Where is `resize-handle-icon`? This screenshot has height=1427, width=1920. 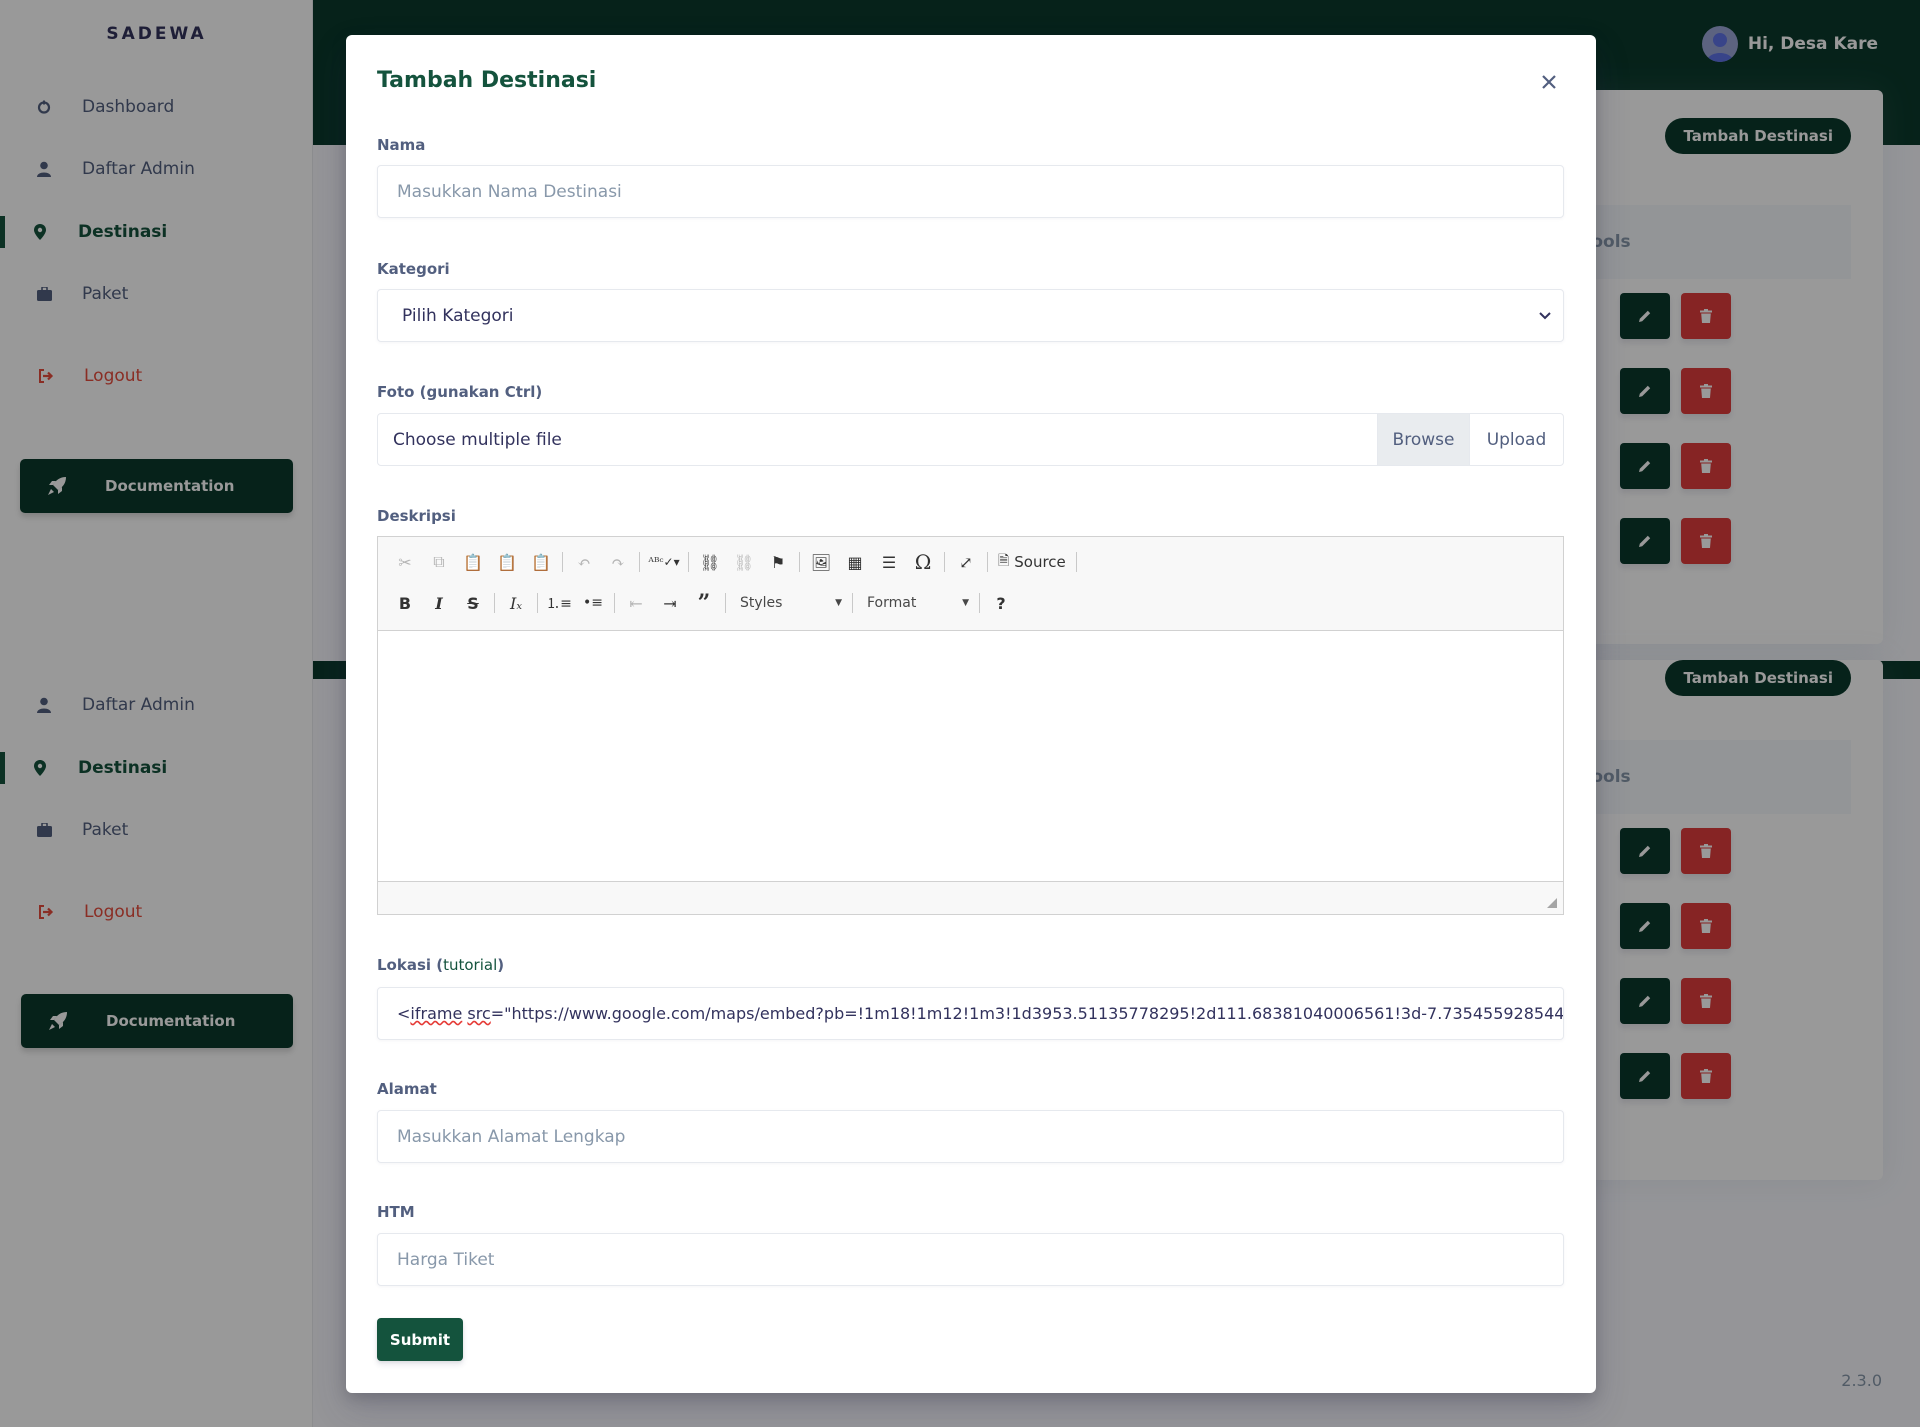
resize-handle-icon is located at coordinates (1552, 903).